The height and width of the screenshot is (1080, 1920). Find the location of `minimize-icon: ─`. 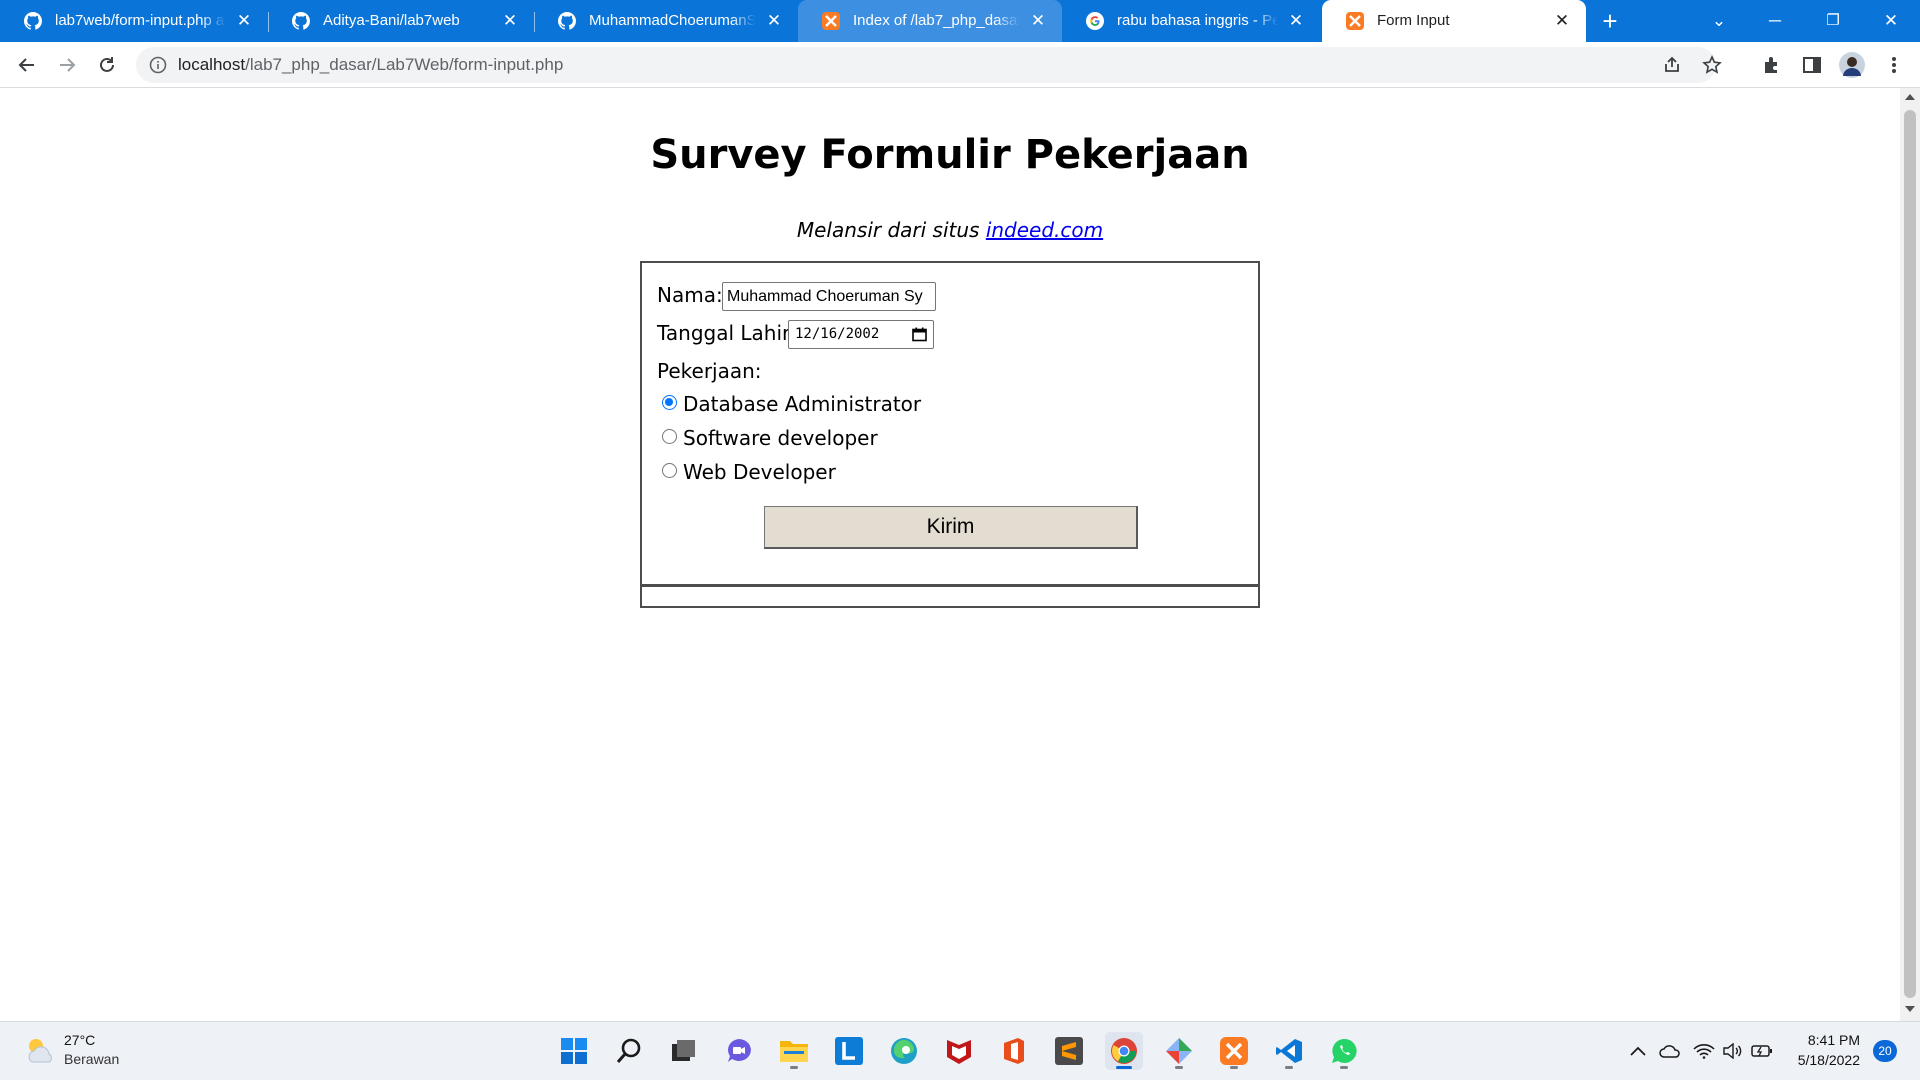

minimize-icon: ─ is located at coordinates (1775, 21).